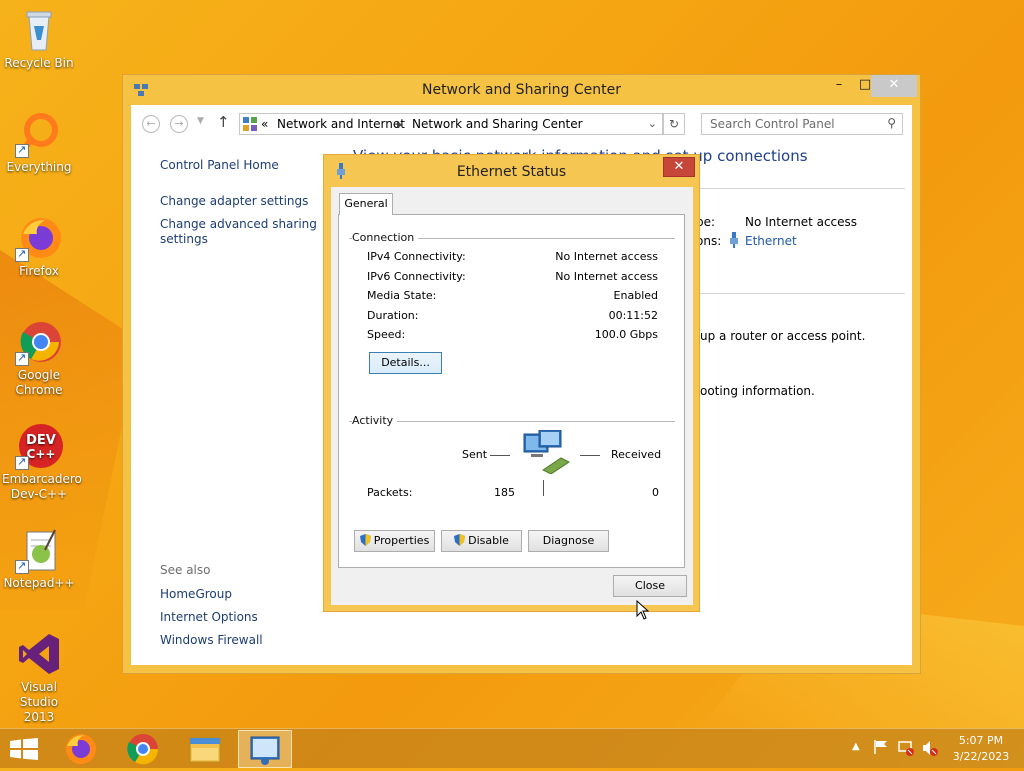  Describe the element at coordinates (39, 446) in the screenshot. I see `devcpp-icon: DEV C++` at that location.